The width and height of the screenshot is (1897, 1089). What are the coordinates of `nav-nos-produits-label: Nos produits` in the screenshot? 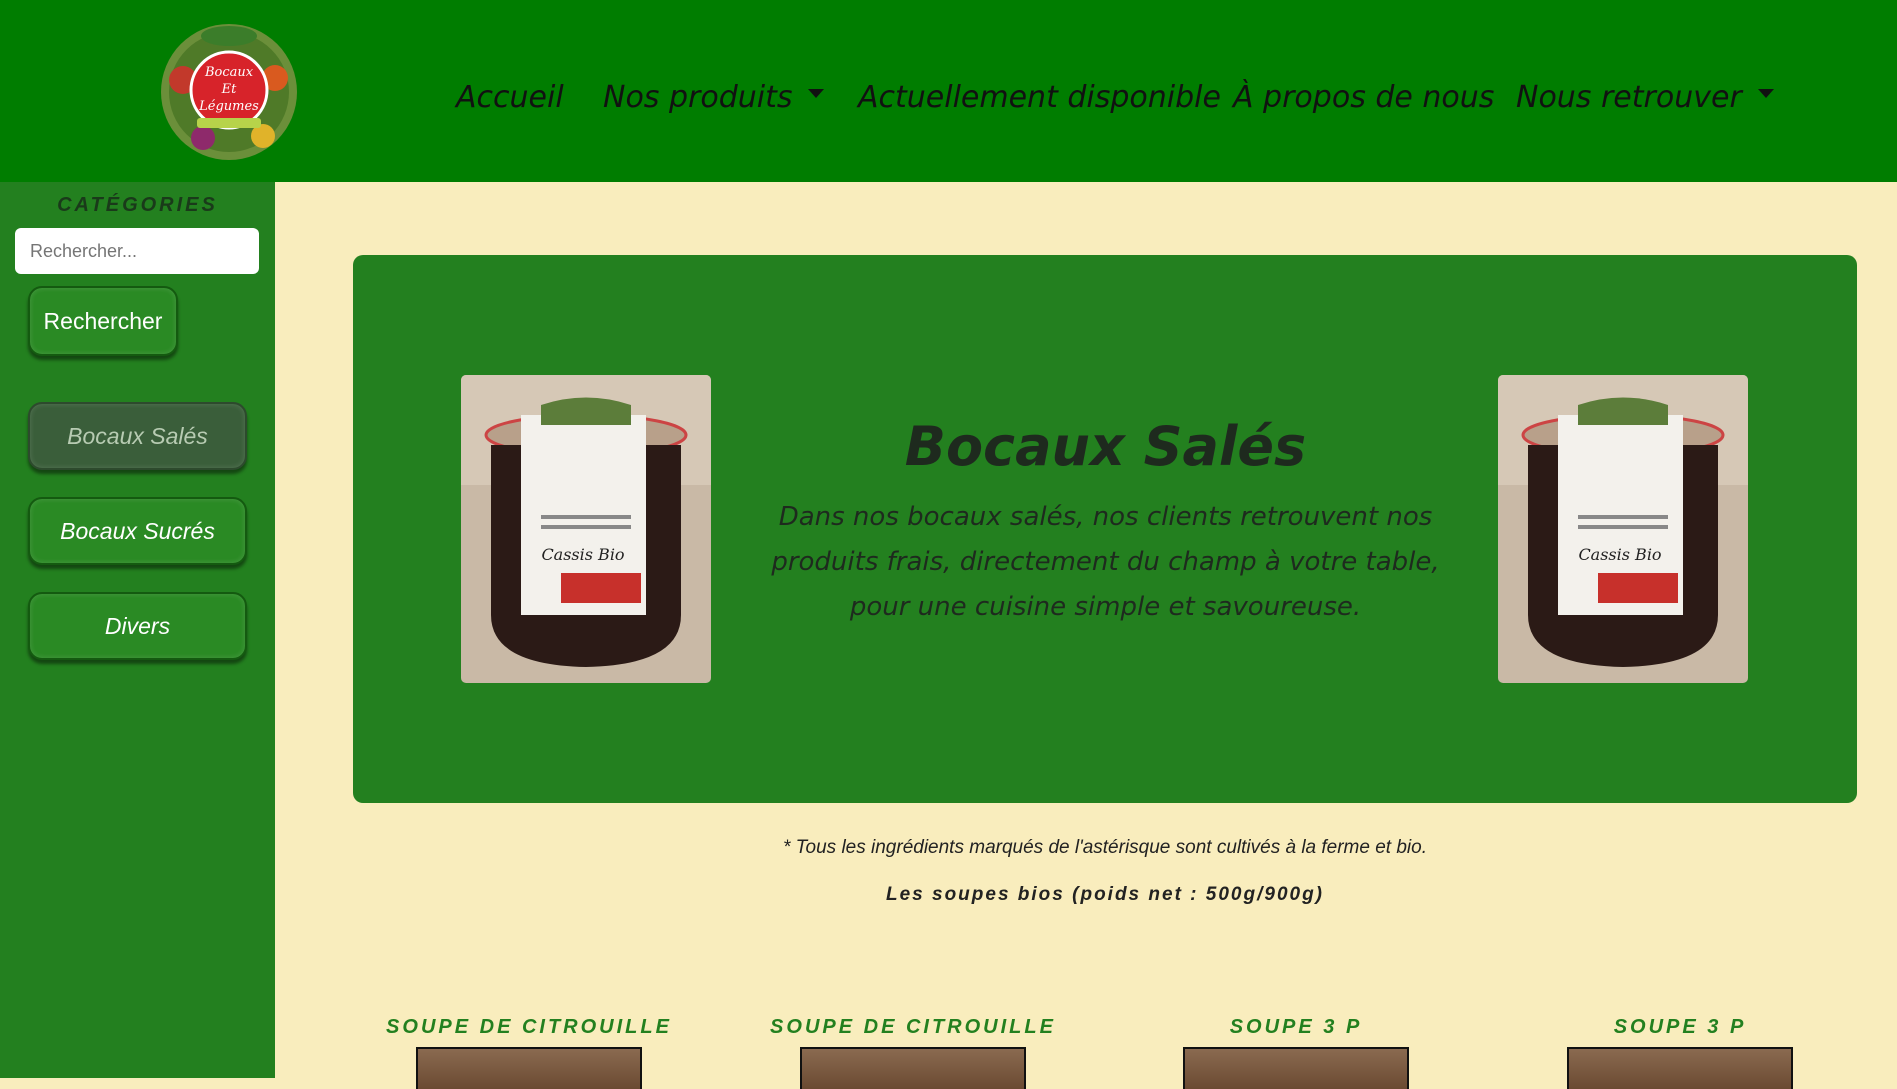 It's located at (698, 97).